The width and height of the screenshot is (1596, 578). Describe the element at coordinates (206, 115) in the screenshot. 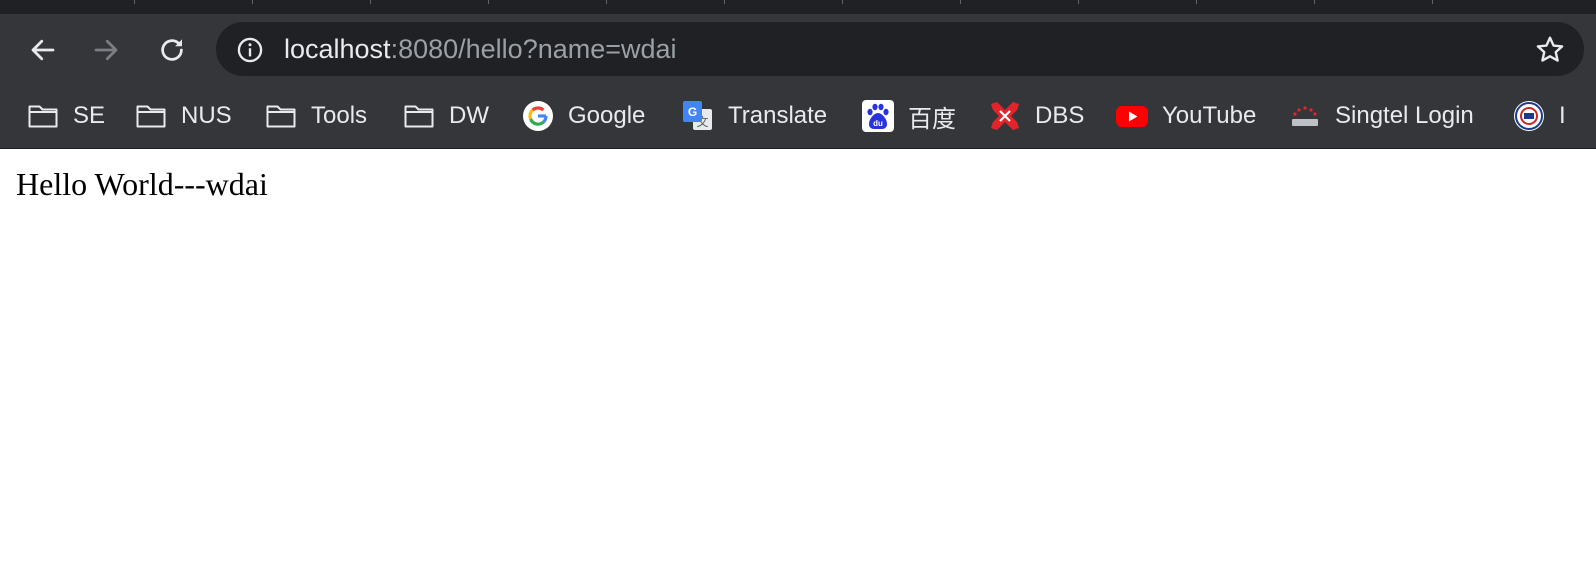

I see `bookmark-label: NUS` at that location.